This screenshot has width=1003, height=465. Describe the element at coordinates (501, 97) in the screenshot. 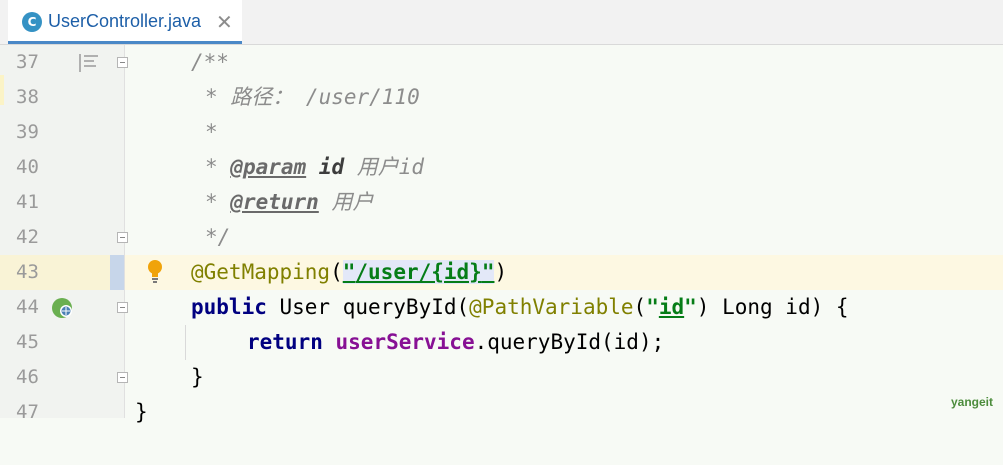

I see `code-line-38: * 路径： /user/110` at that location.